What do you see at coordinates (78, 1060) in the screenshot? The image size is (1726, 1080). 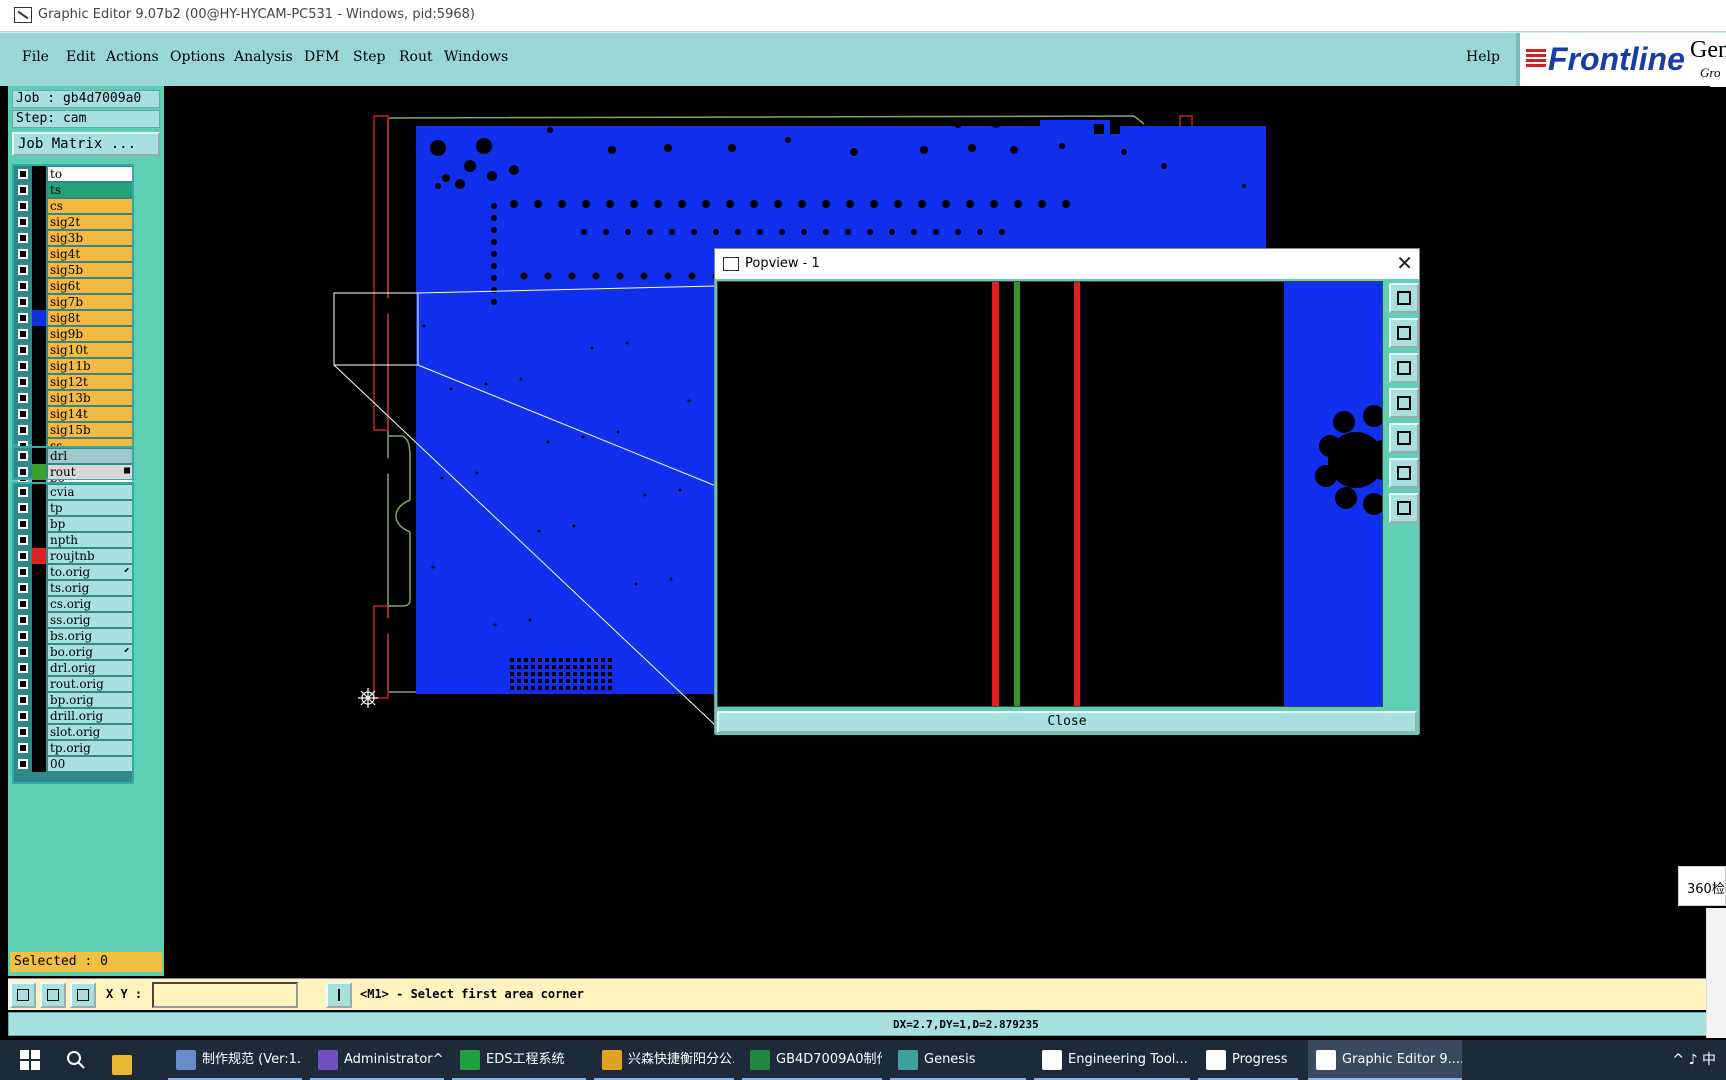 I see `search-button` at bounding box center [78, 1060].